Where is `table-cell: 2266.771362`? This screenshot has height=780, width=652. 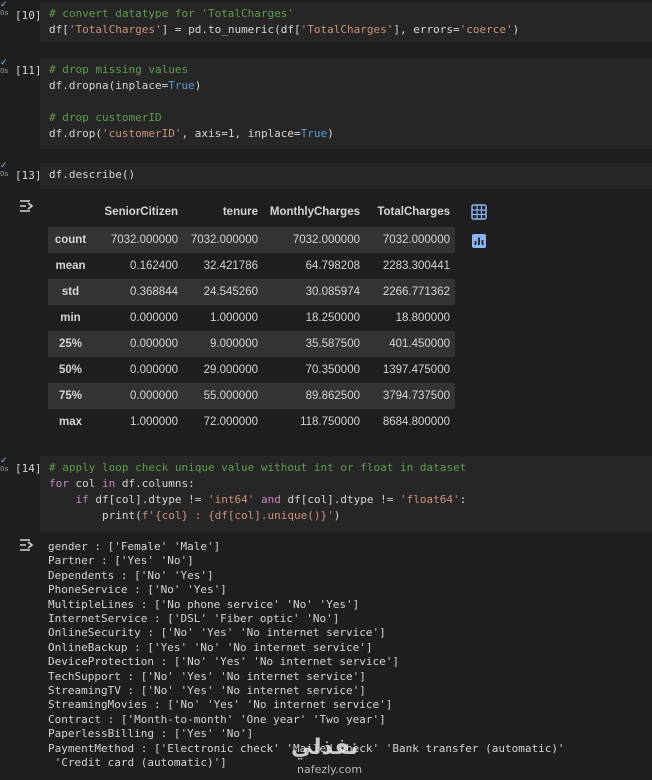 table-cell: 2266.771362 is located at coordinates (416, 292).